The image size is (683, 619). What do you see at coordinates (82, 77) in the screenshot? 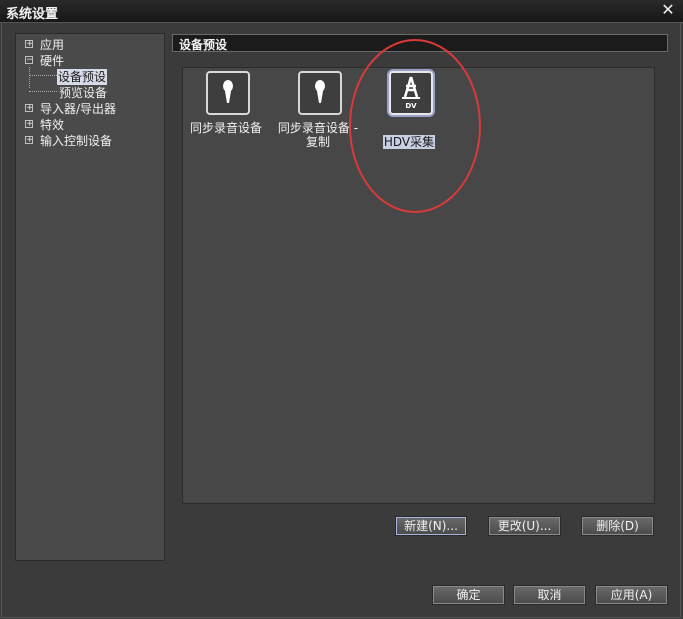
I see `tree-item-label: 设备预设` at bounding box center [82, 77].